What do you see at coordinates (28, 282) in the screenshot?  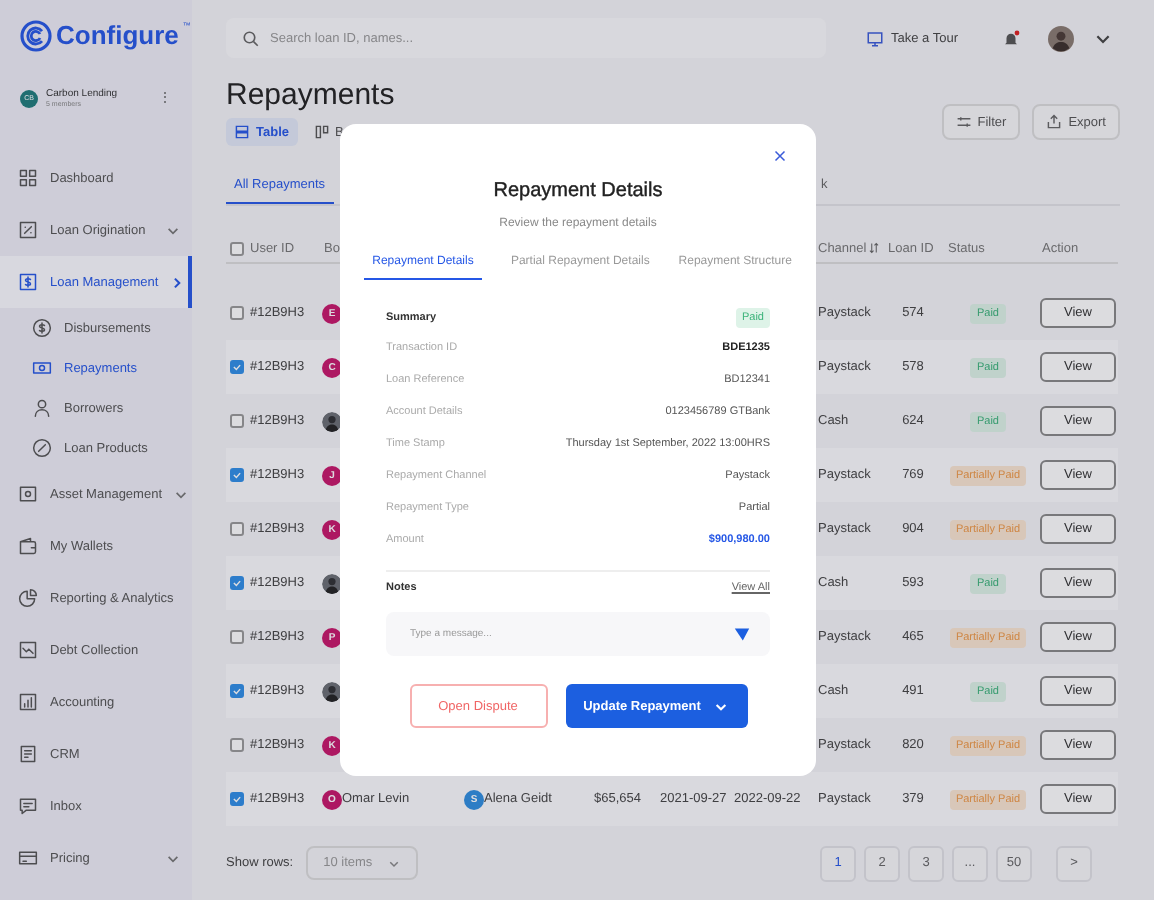 I see `dollar-icon` at bounding box center [28, 282].